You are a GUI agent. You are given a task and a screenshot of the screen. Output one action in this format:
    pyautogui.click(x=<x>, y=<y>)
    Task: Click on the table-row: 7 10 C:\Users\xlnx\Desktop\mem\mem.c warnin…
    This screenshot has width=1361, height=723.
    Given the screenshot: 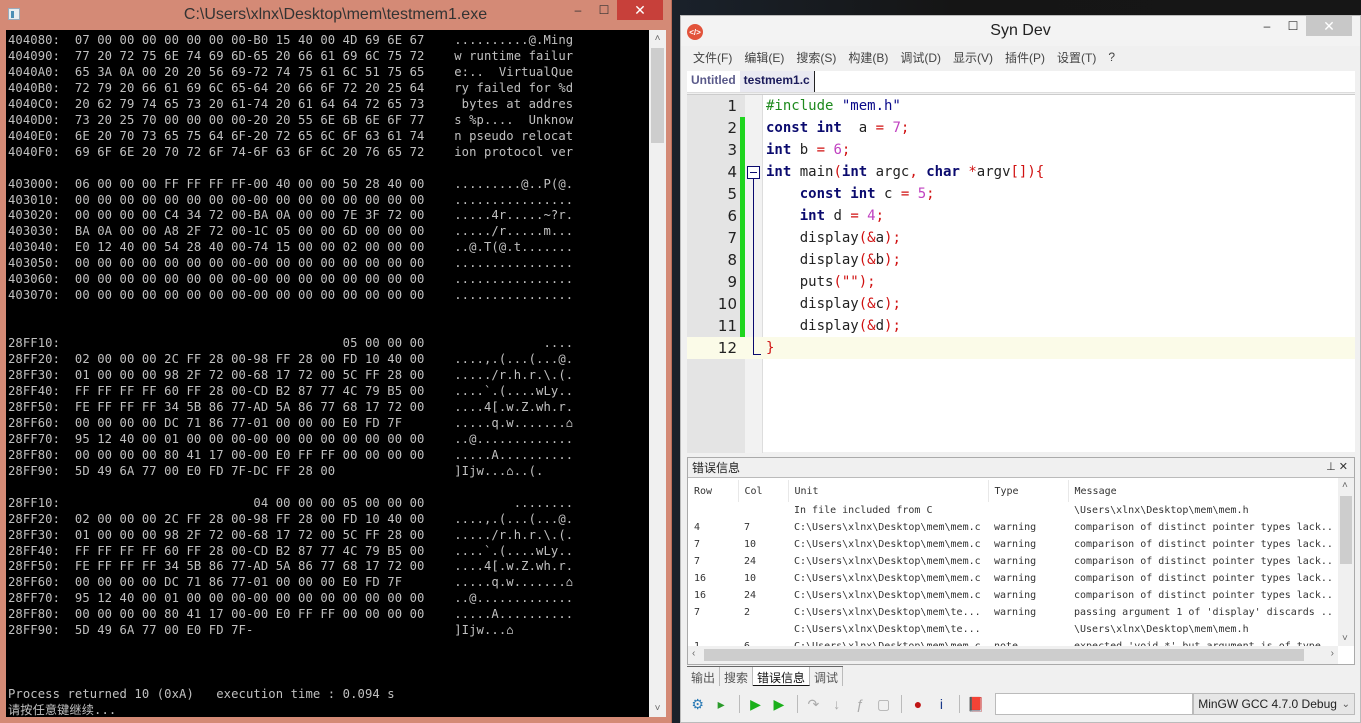 What is the action you would take?
    pyautogui.click(x=1018, y=544)
    